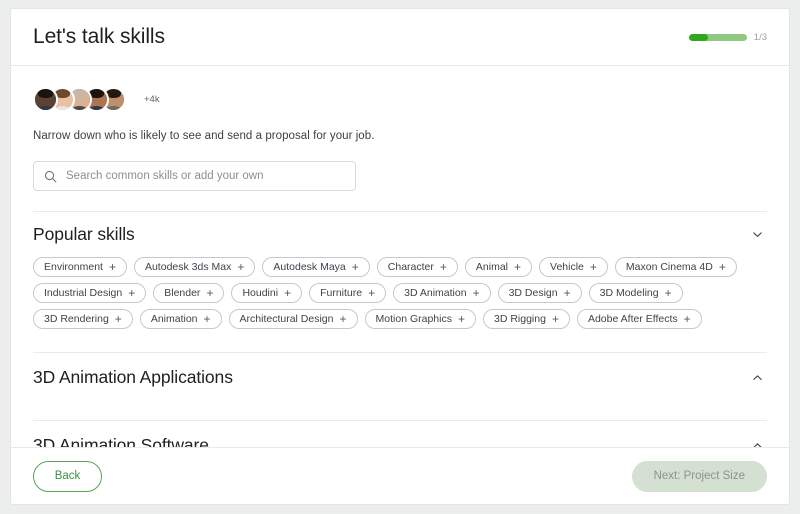  I want to click on wizard-progress: 1/3, so click(727, 37).